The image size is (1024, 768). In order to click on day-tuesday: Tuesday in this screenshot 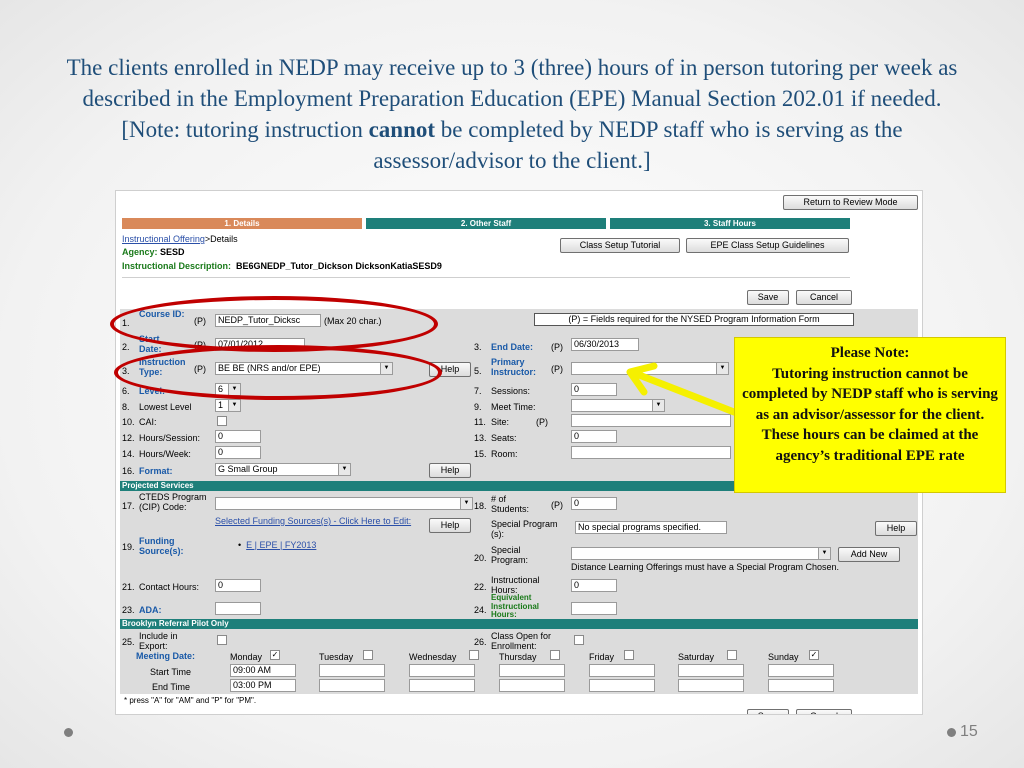, I will do `click(336, 657)`.